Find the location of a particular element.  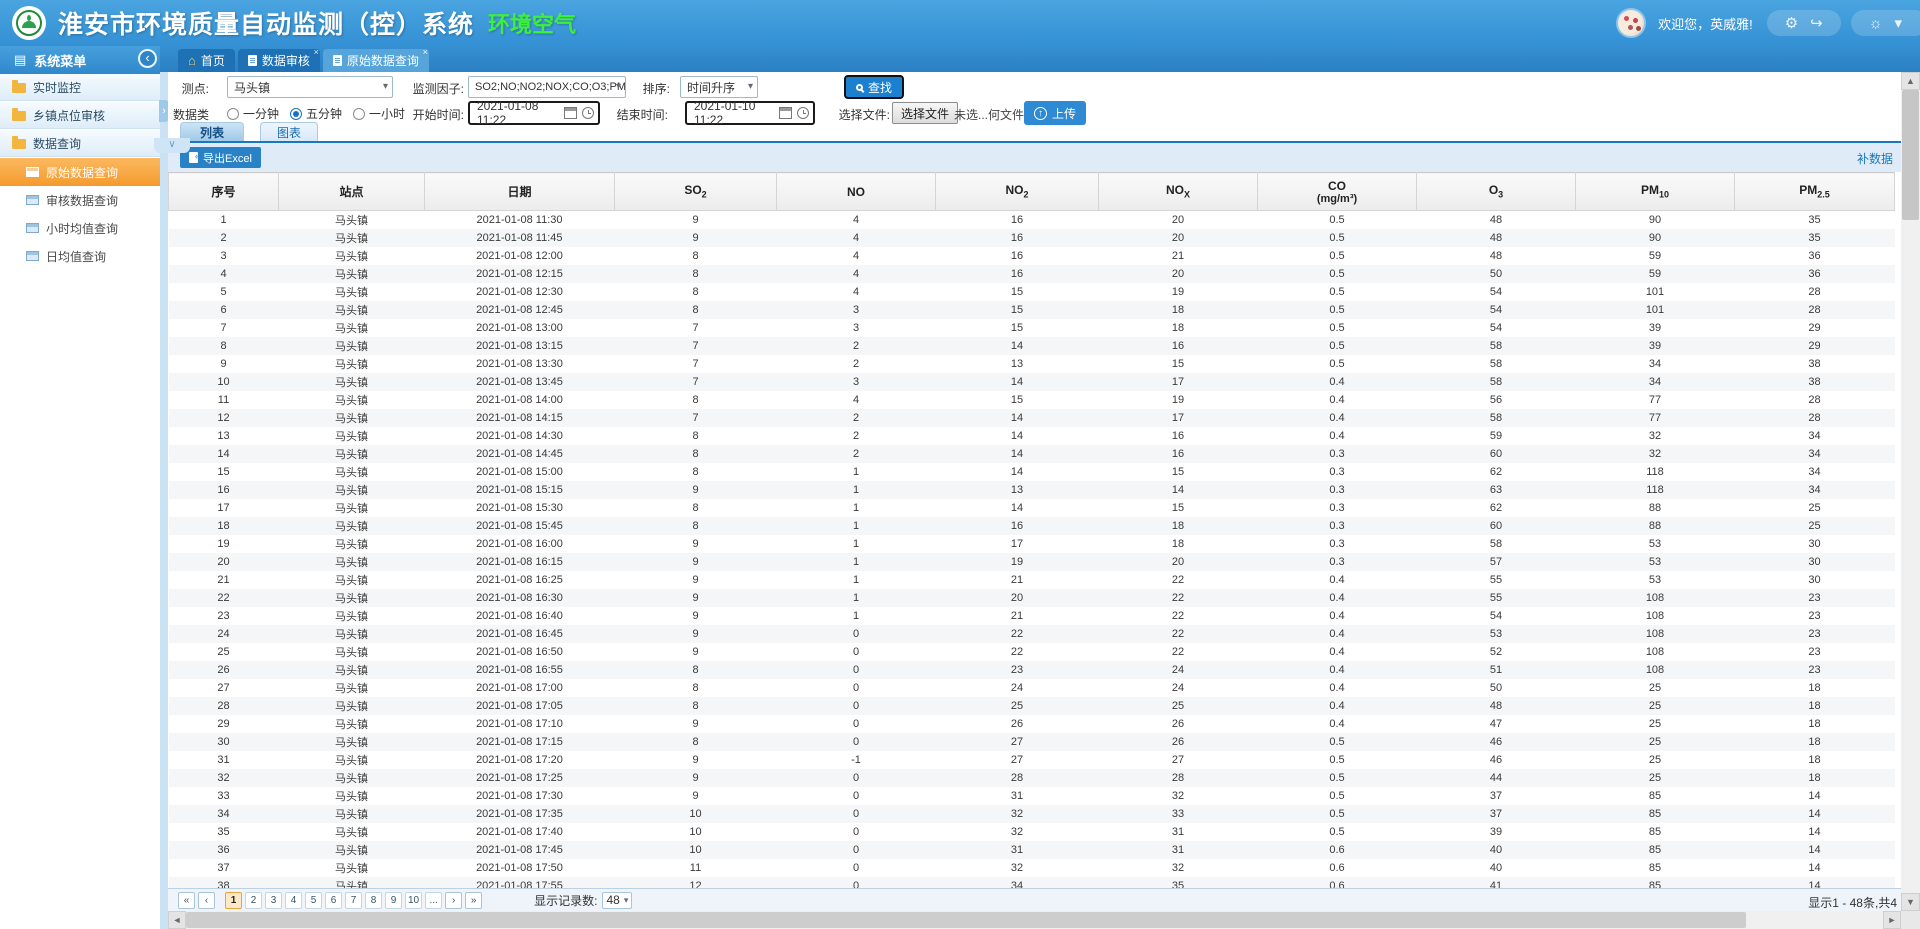

table-row: 13 马头镇 2021-01-08 14:30 8 2 14 16 0.4 59 32 34 is located at coordinates (1032, 436).